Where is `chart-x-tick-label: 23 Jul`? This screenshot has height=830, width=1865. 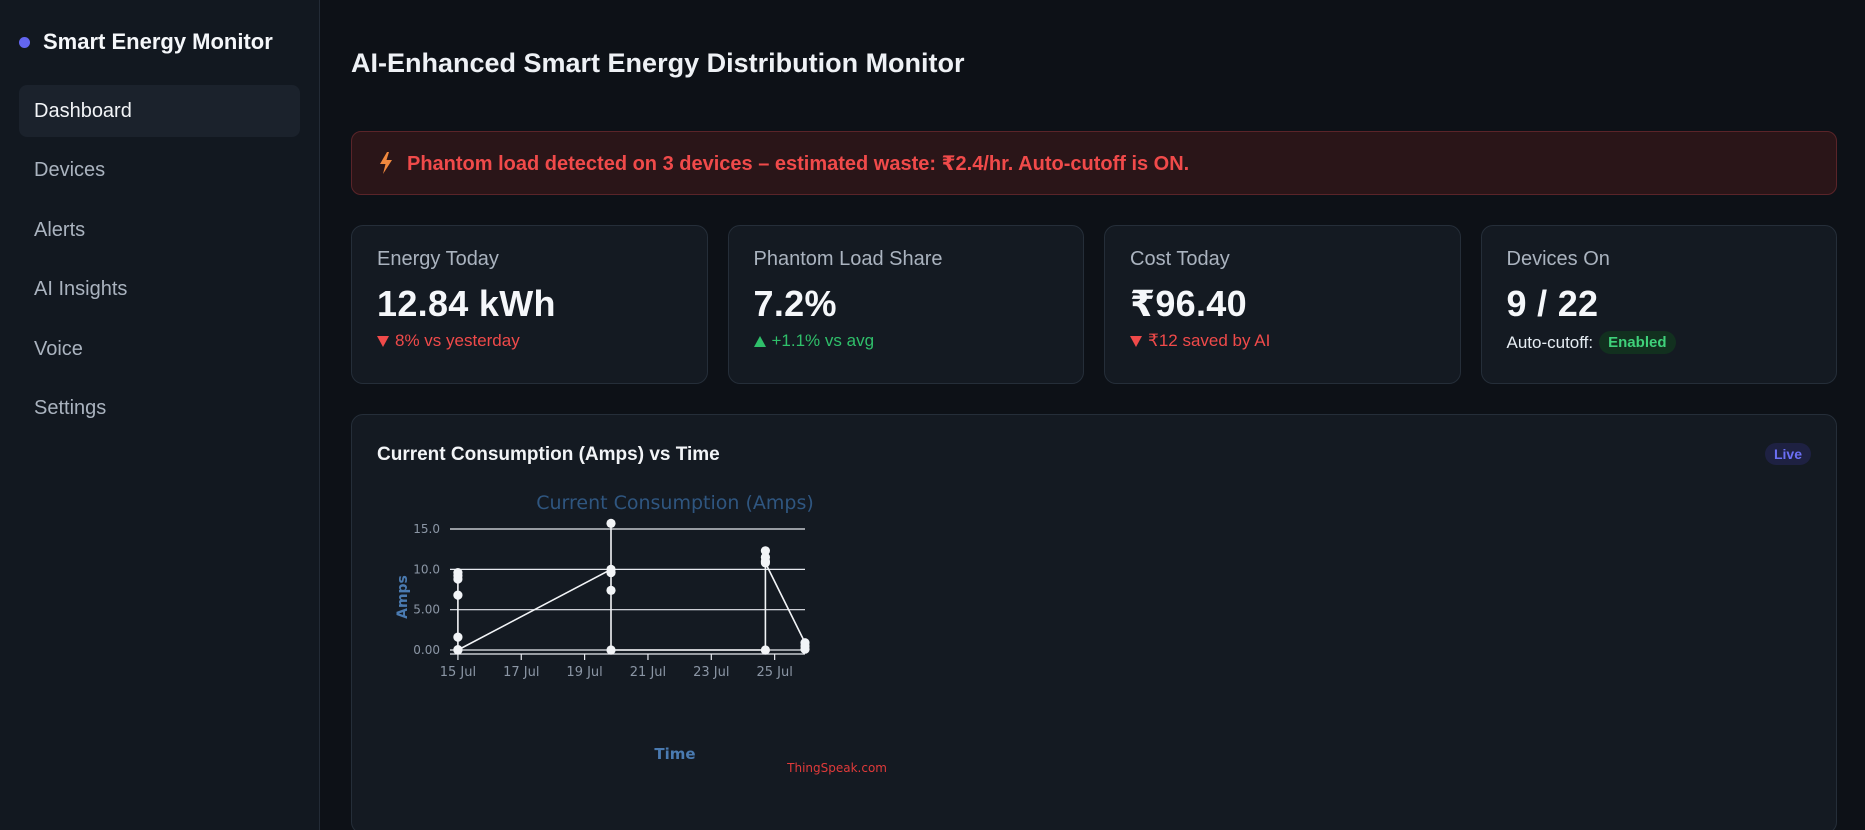 chart-x-tick-label: 23 Jul is located at coordinates (711, 672).